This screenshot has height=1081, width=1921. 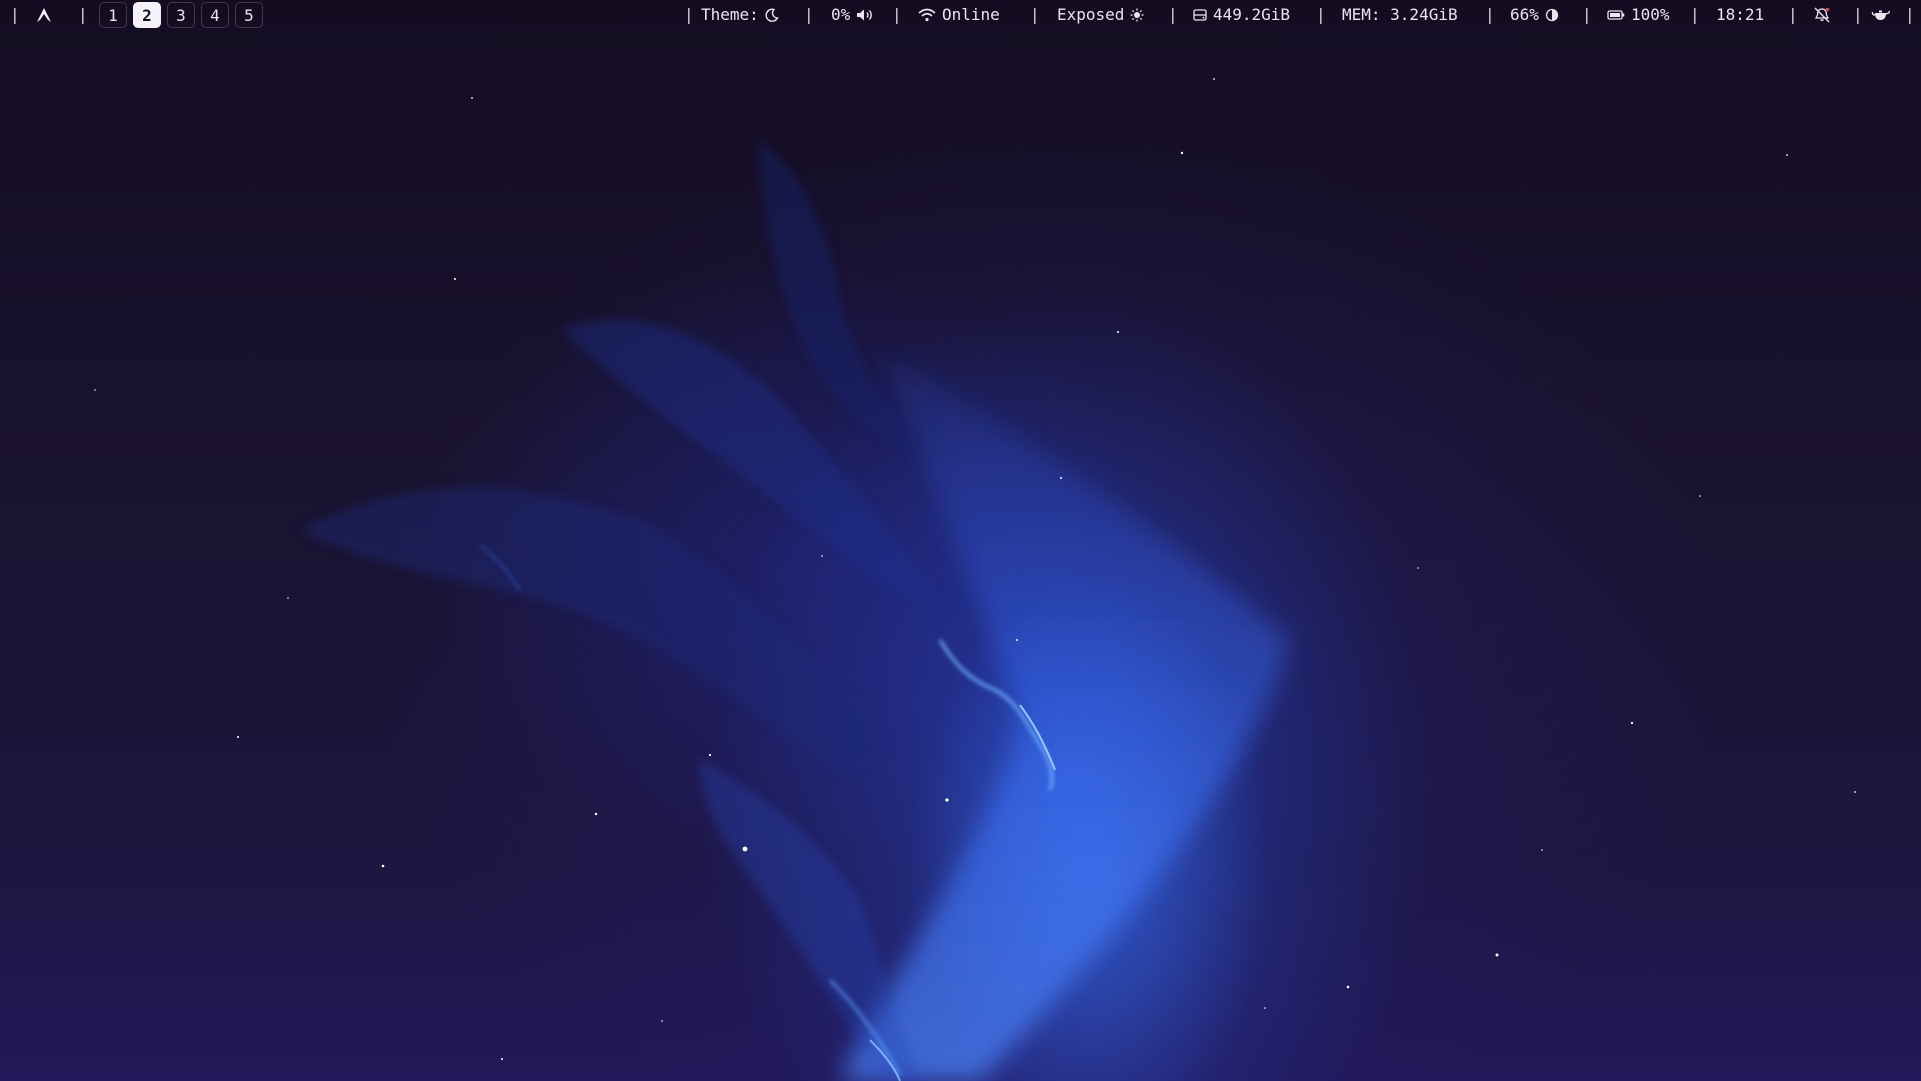 I want to click on battery-status: 100%, so click(x=1638, y=15).